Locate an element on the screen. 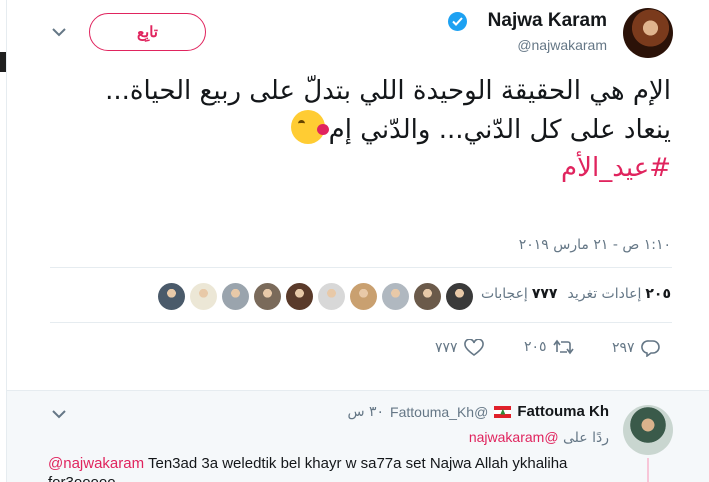 The width and height of the screenshot is (709, 482). reply-time: ٣٠ س is located at coordinates (365, 412).